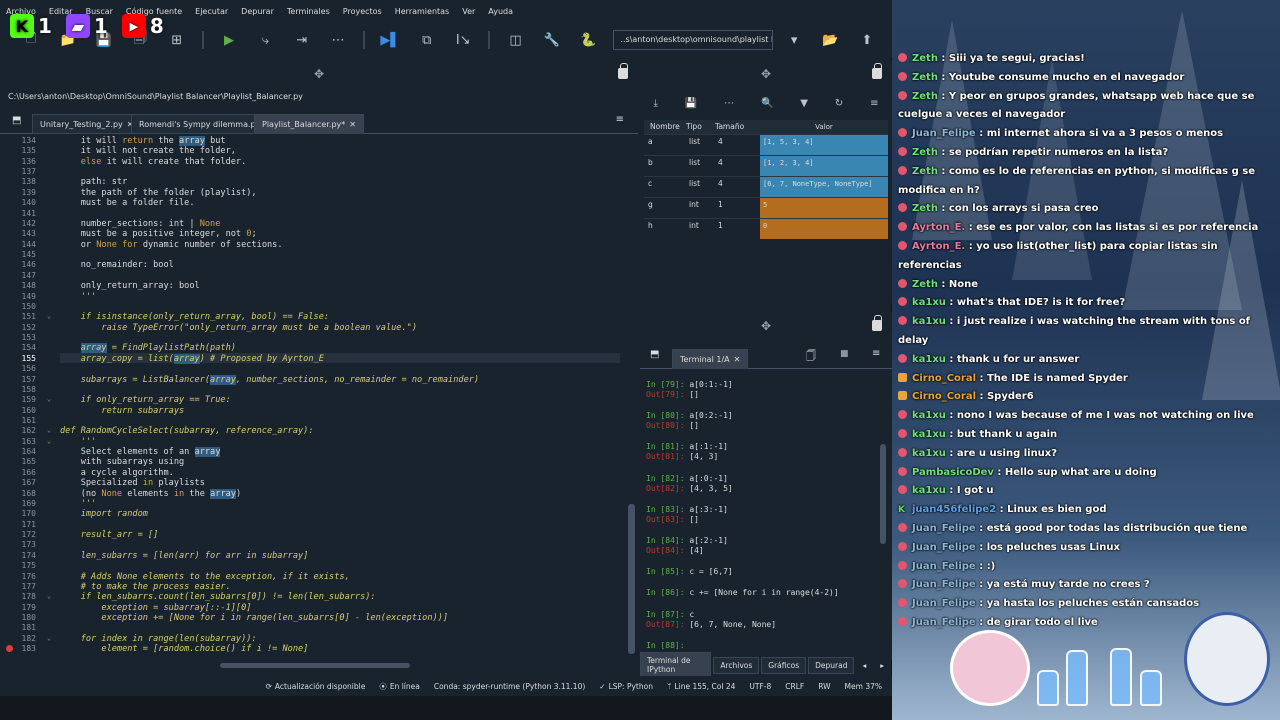 This screenshot has width=1280, height=720. I want to click on python-path-icon: 🐍, so click(588, 40).